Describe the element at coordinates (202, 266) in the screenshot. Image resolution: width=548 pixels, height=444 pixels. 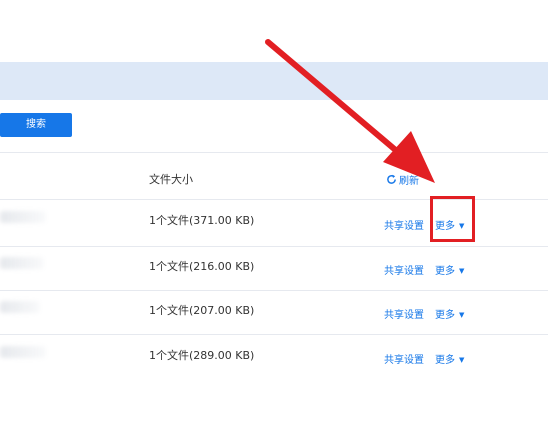
I see `file-size-cell: 1个文件(216.00 KB)` at that location.